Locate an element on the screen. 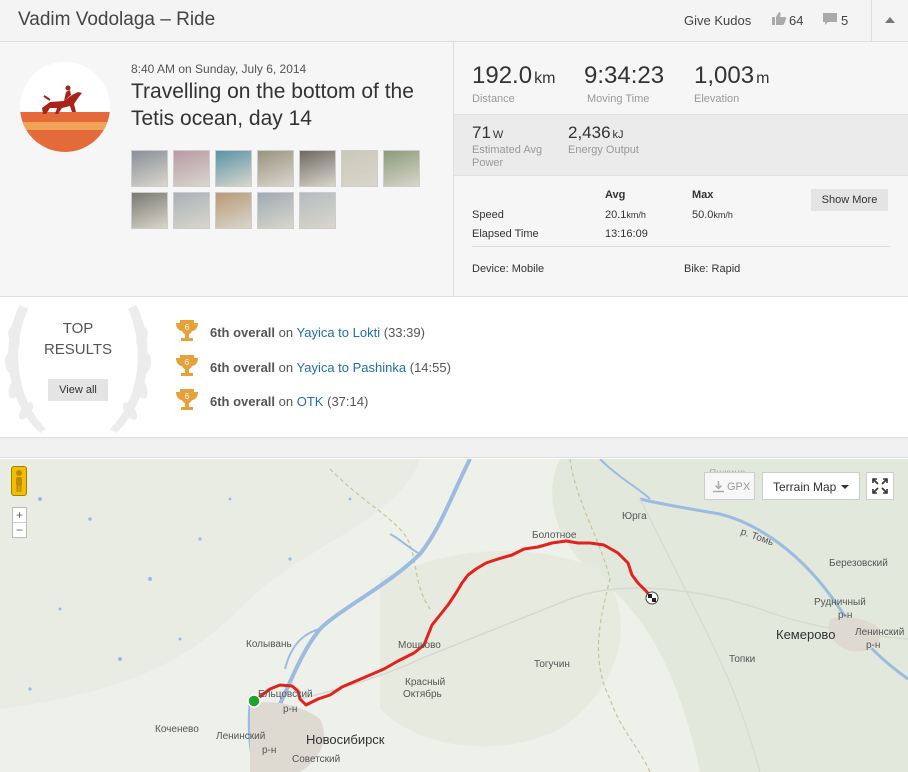 The width and height of the screenshot is (908, 772). download-icon is located at coordinates (718, 487).